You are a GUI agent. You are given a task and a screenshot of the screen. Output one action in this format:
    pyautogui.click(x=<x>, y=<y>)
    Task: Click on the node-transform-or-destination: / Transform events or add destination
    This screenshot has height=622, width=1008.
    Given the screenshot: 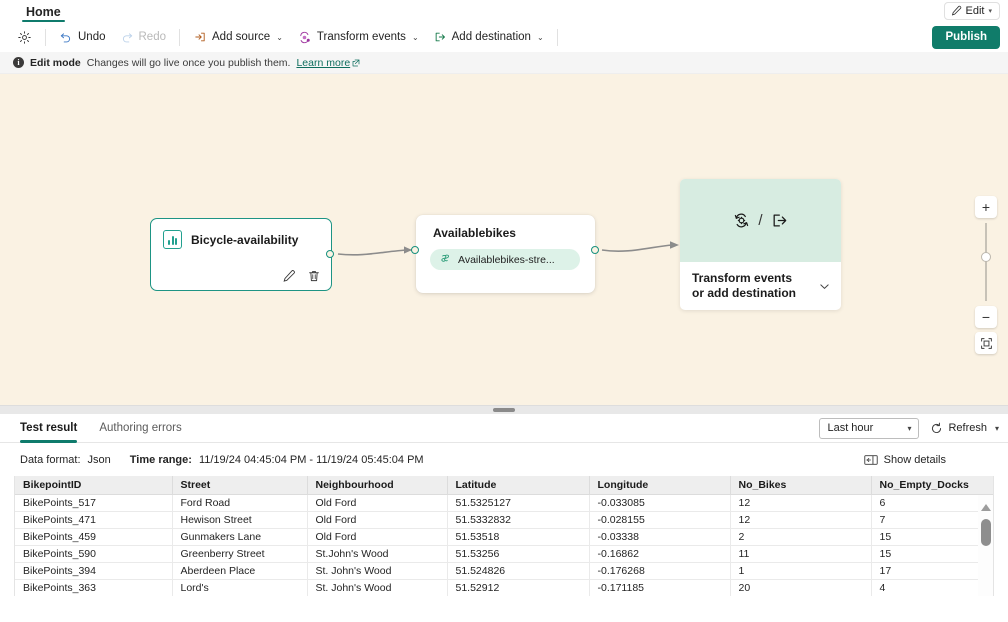 What is the action you would take?
    pyautogui.click(x=760, y=244)
    